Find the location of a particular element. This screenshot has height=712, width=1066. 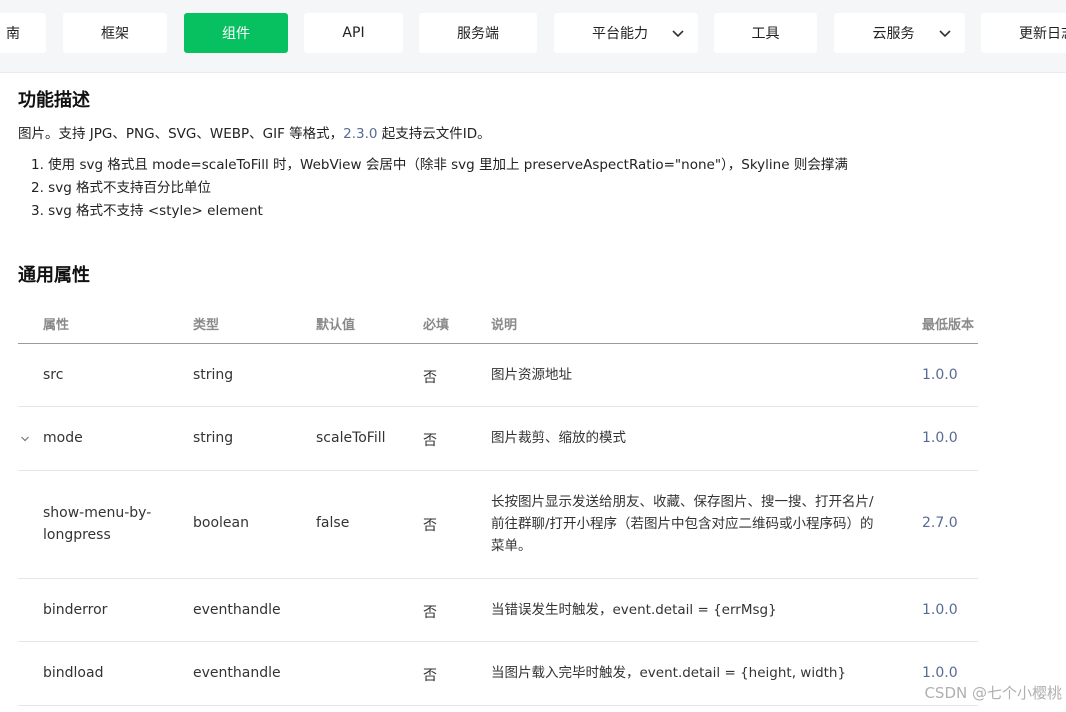

tab-guide: 南 is located at coordinates (23, 33).